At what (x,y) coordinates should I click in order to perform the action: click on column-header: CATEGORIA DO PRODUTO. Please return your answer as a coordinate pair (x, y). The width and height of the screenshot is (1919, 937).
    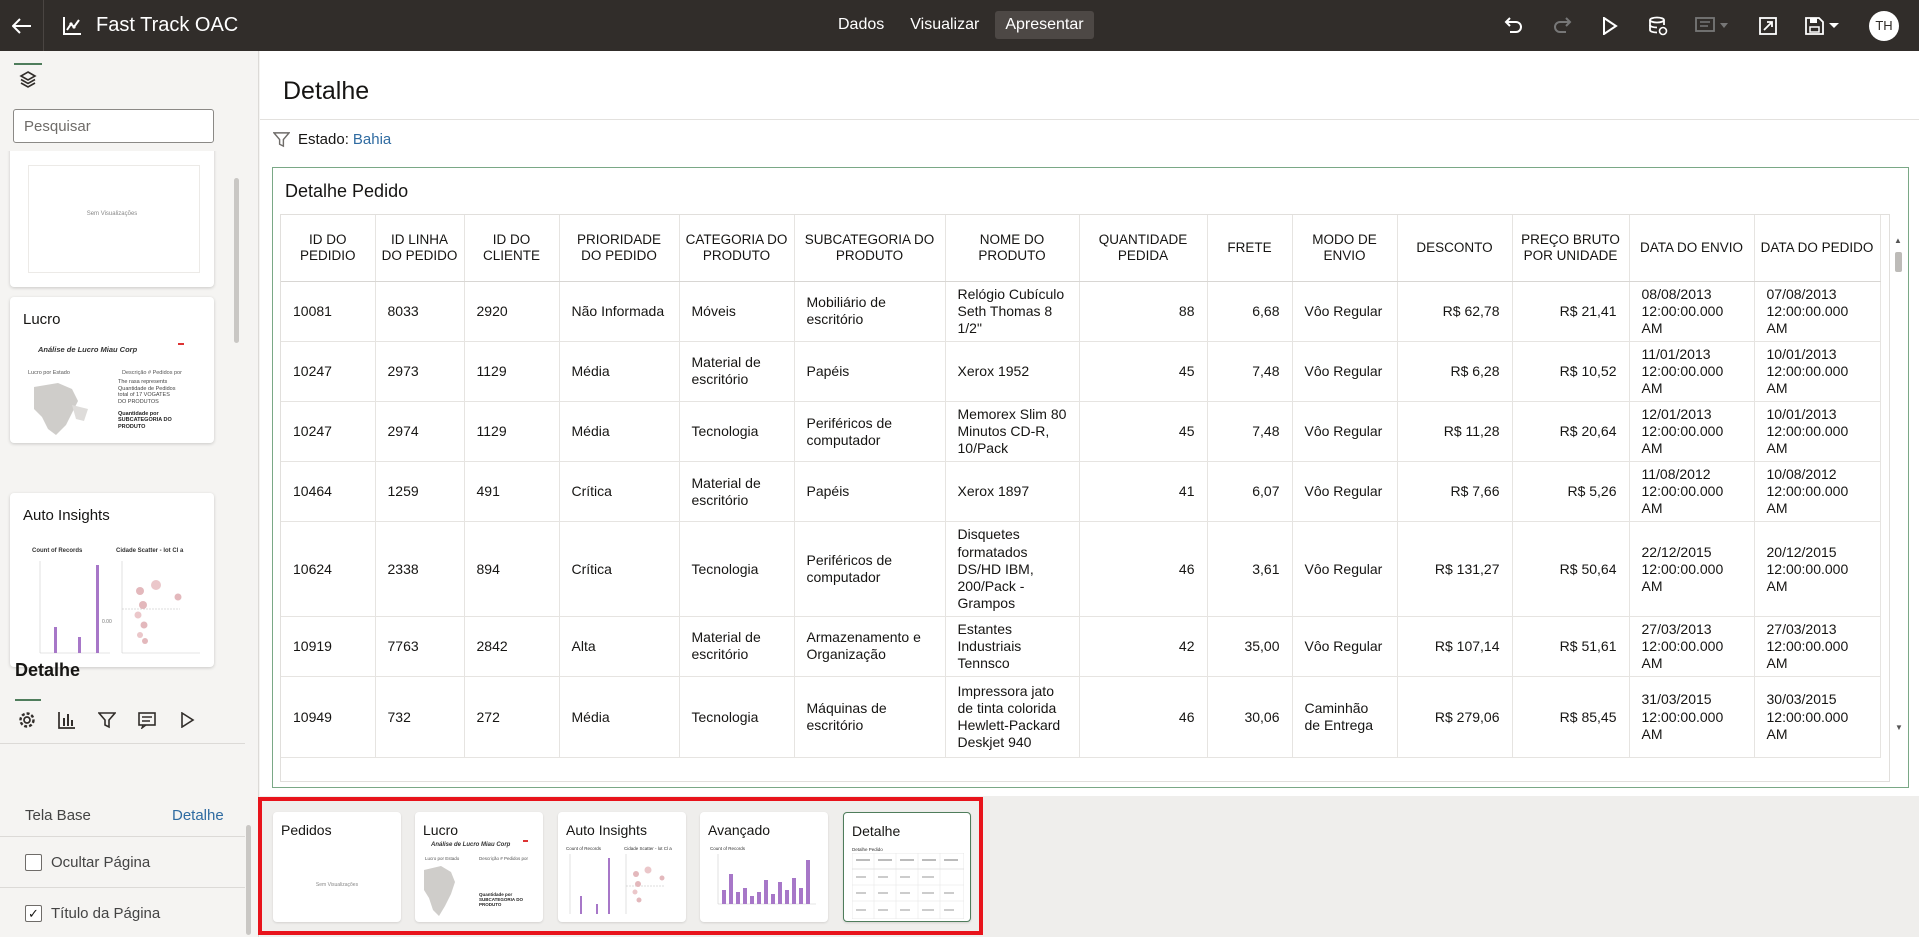
    Looking at the image, I should click on (737, 248).